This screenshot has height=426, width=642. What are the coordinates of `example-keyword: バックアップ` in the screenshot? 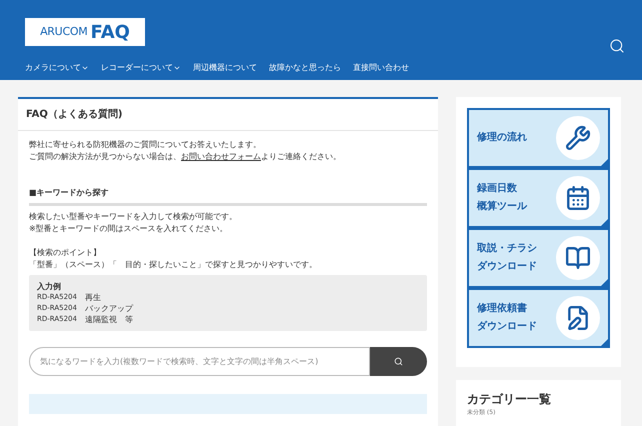 It's located at (108, 308).